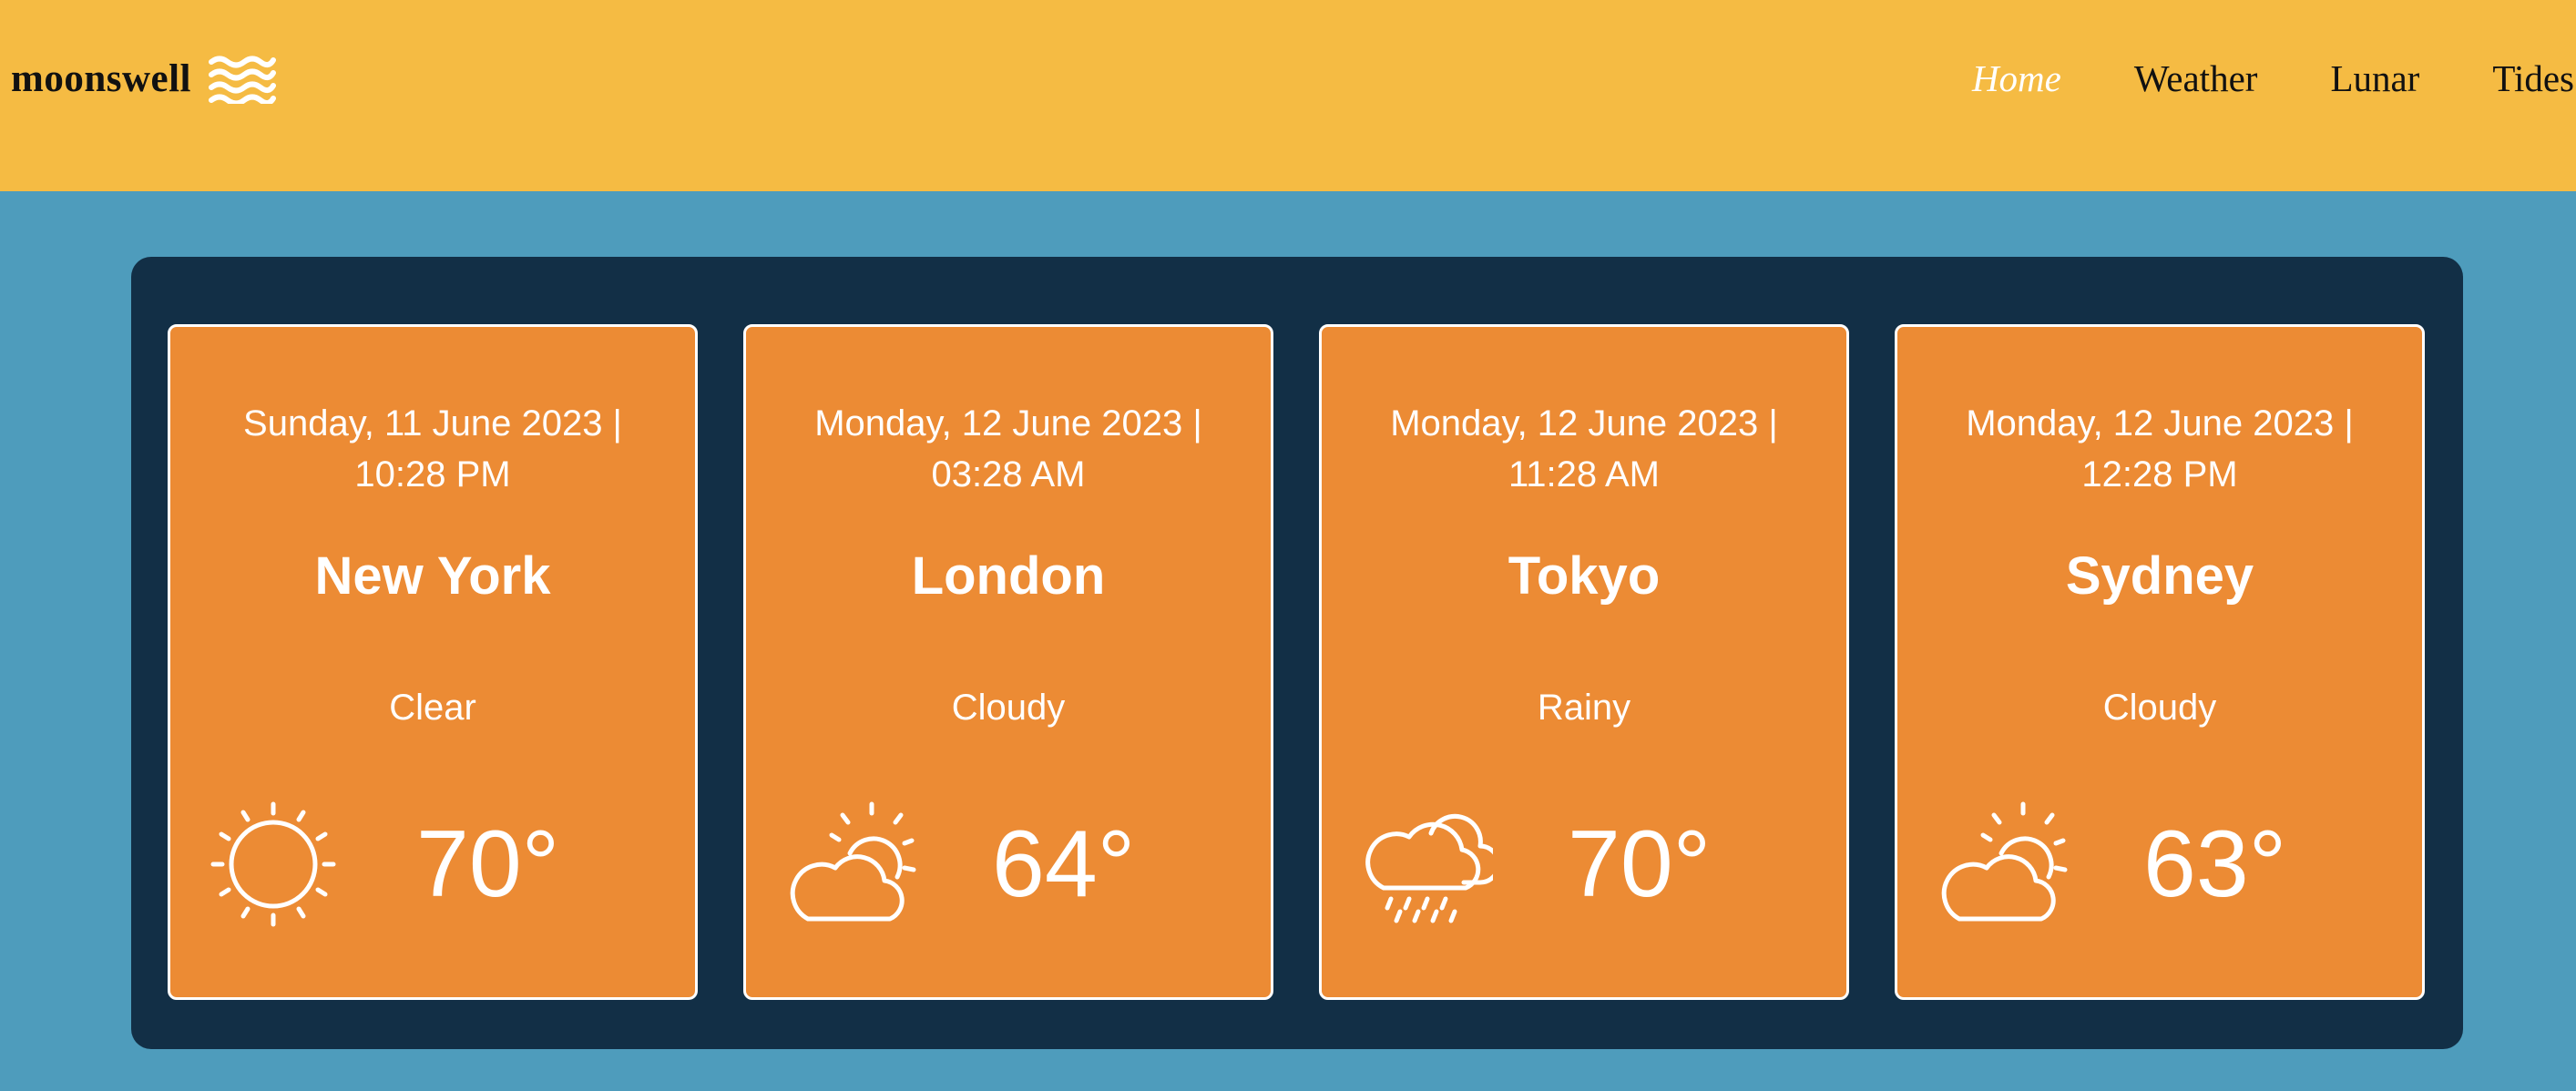 Image resolution: width=2576 pixels, height=1091 pixels. Describe the element at coordinates (2215, 864) in the screenshot. I see `card-temperature: 63°` at that location.